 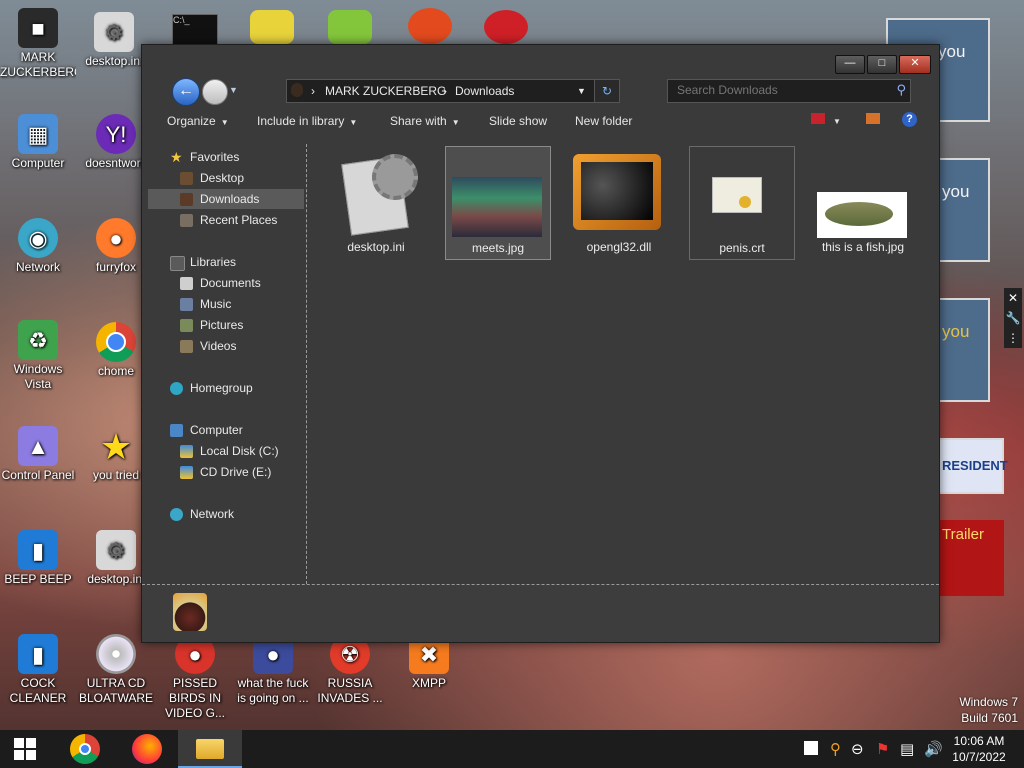 What do you see at coordinates (518, 121) in the screenshot?
I see `slide-show-button: Slide show` at bounding box center [518, 121].